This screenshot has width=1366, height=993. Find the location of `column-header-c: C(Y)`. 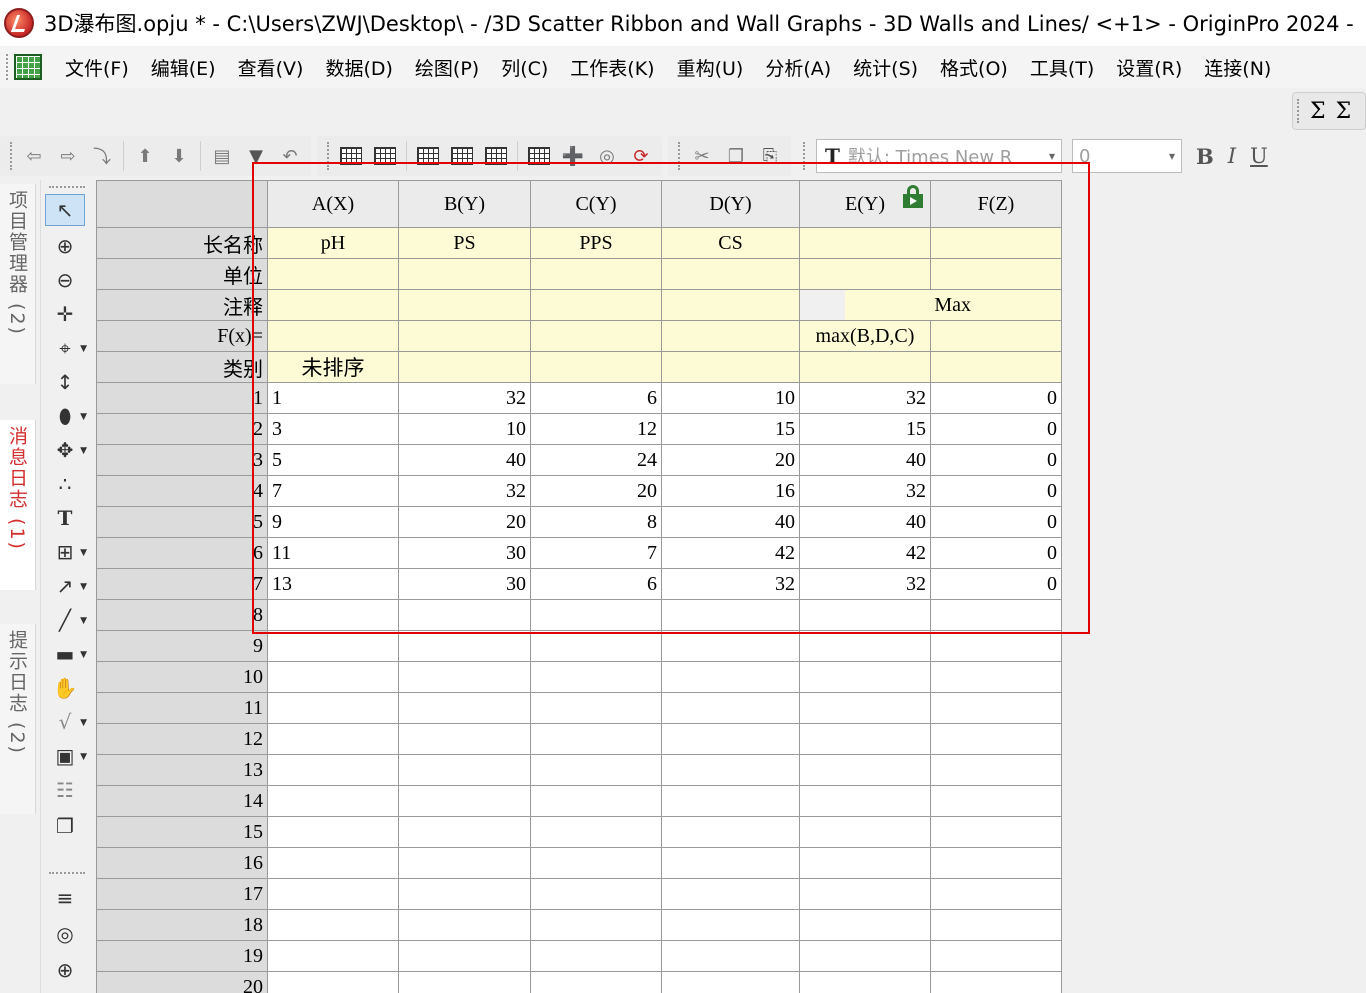

column-header-c: C(Y) is located at coordinates (596, 204).